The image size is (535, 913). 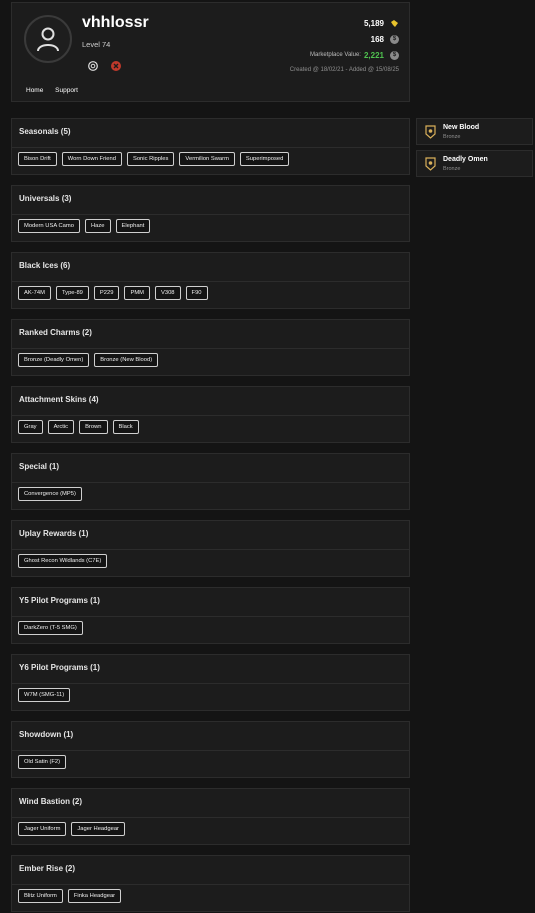 I want to click on charm-card: New Blood Bronze, so click(x=474, y=131).